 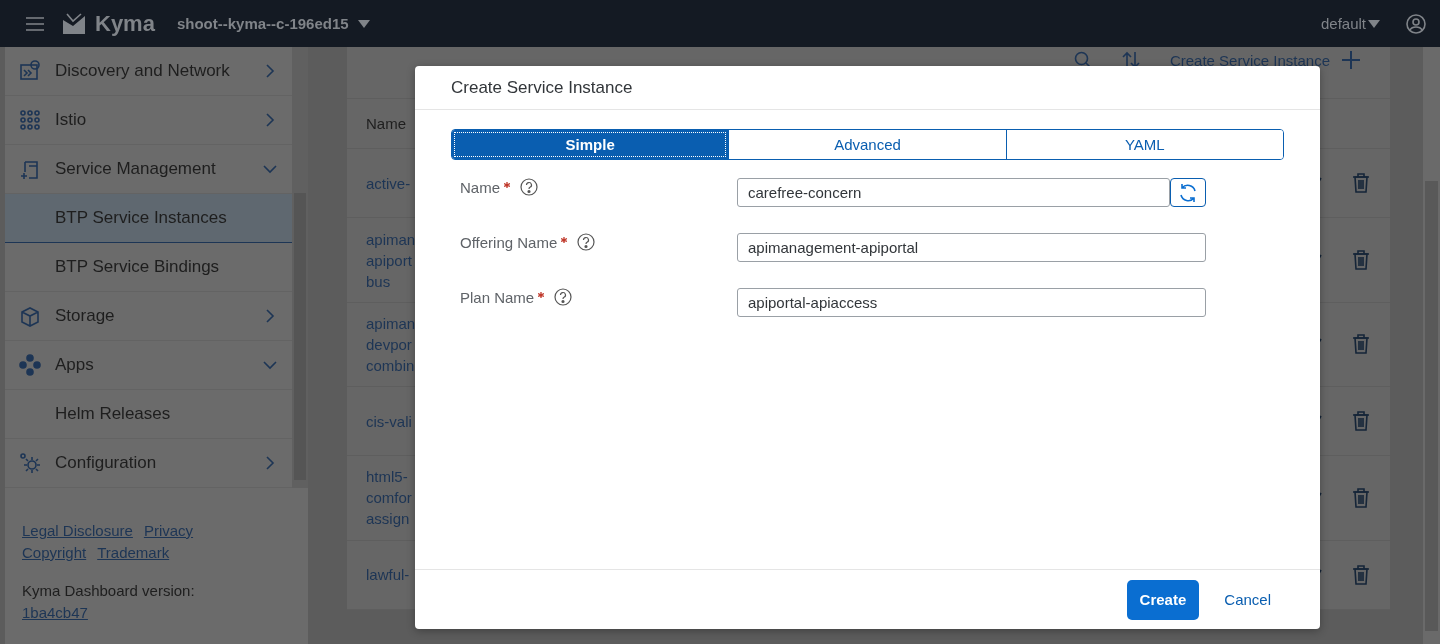 What do you see at coordinates (30, 120) in the screenshot?
I see `grid-icon` at bounding box center [30, 120].